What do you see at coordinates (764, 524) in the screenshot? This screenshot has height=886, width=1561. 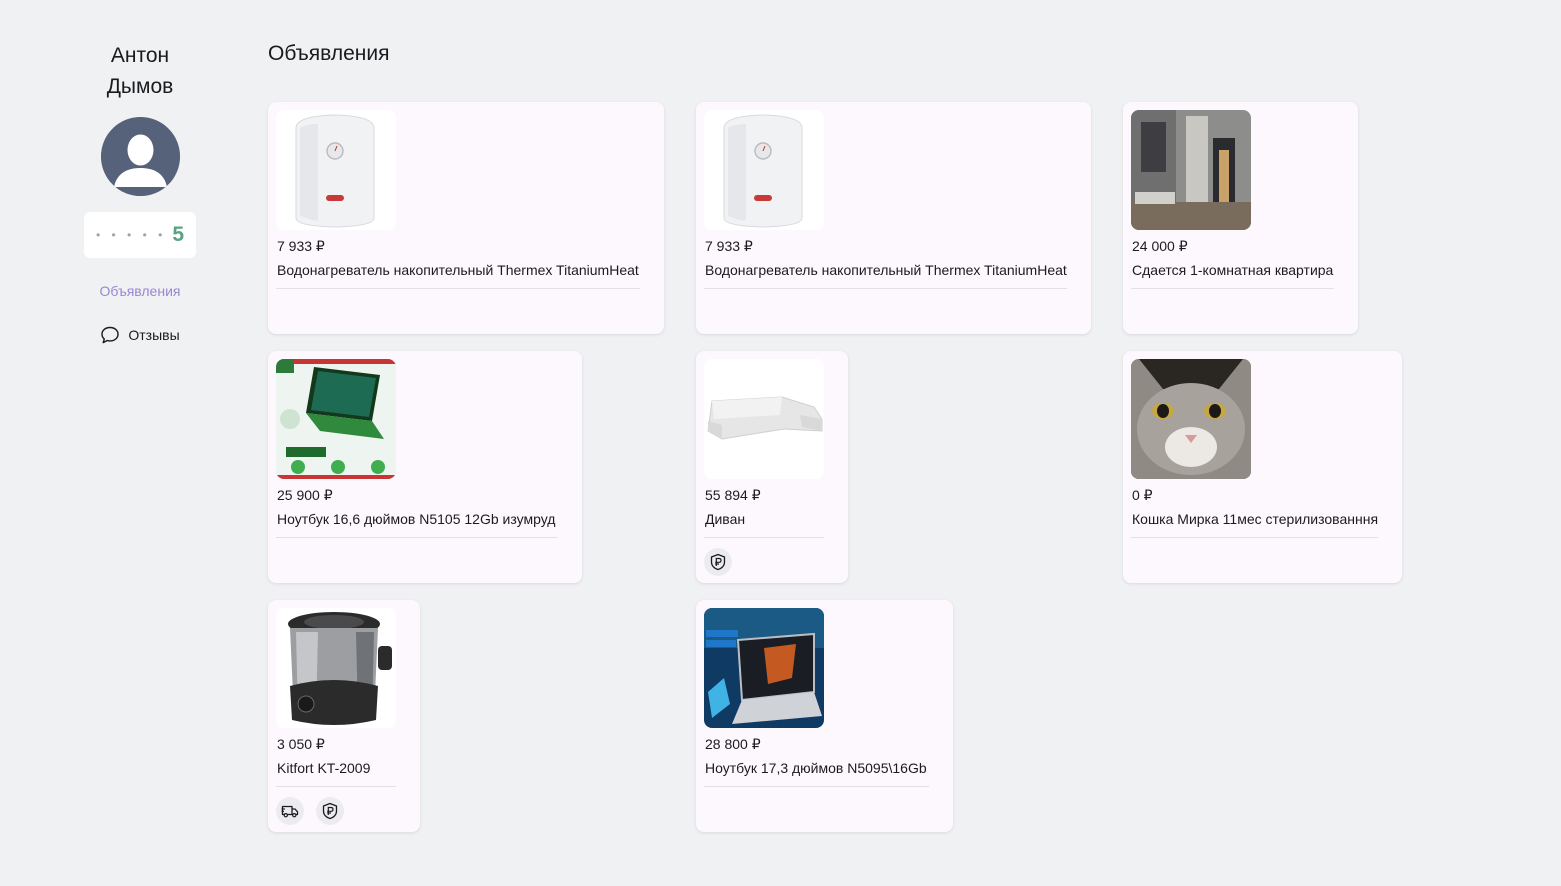 I see `listing-title: Диван` at bounding box center [764, 524].